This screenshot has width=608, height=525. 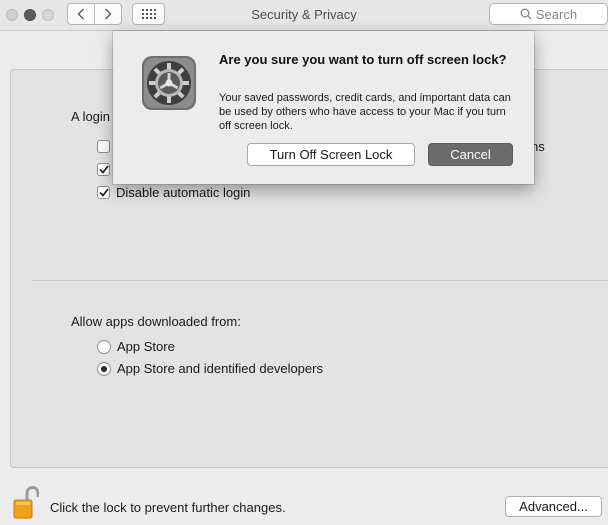 I want to click on radio-app-store: App Store, so click(x=136, y=346).